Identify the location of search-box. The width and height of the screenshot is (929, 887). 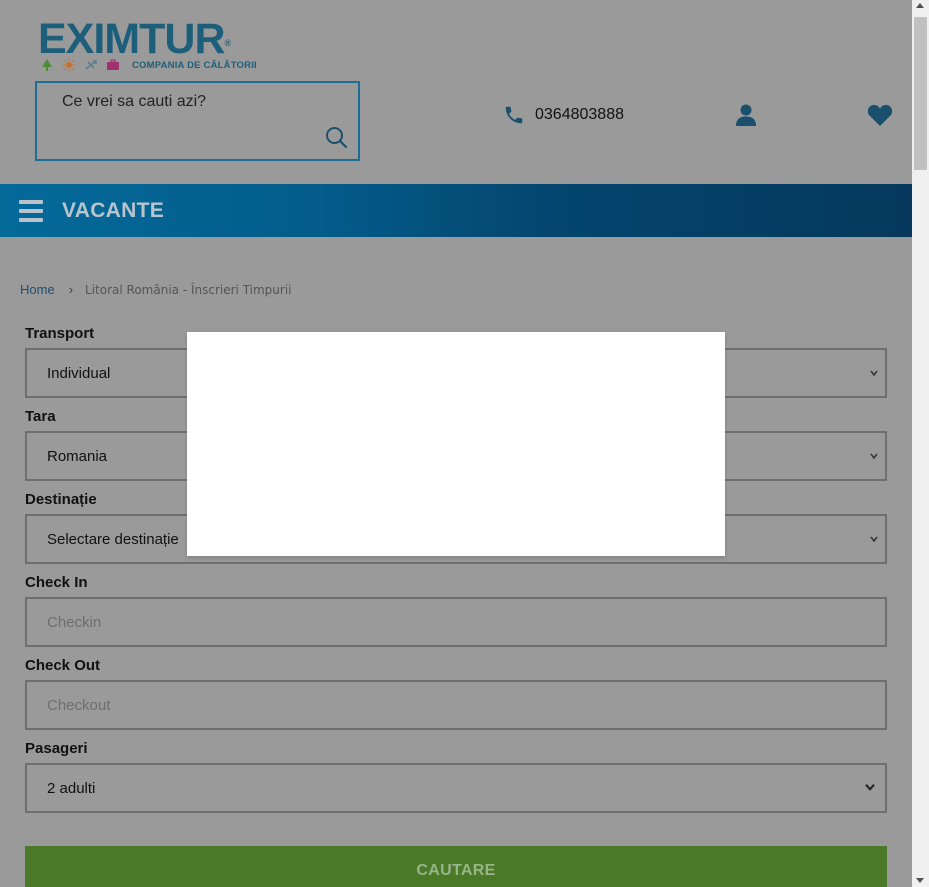
(197, 121).